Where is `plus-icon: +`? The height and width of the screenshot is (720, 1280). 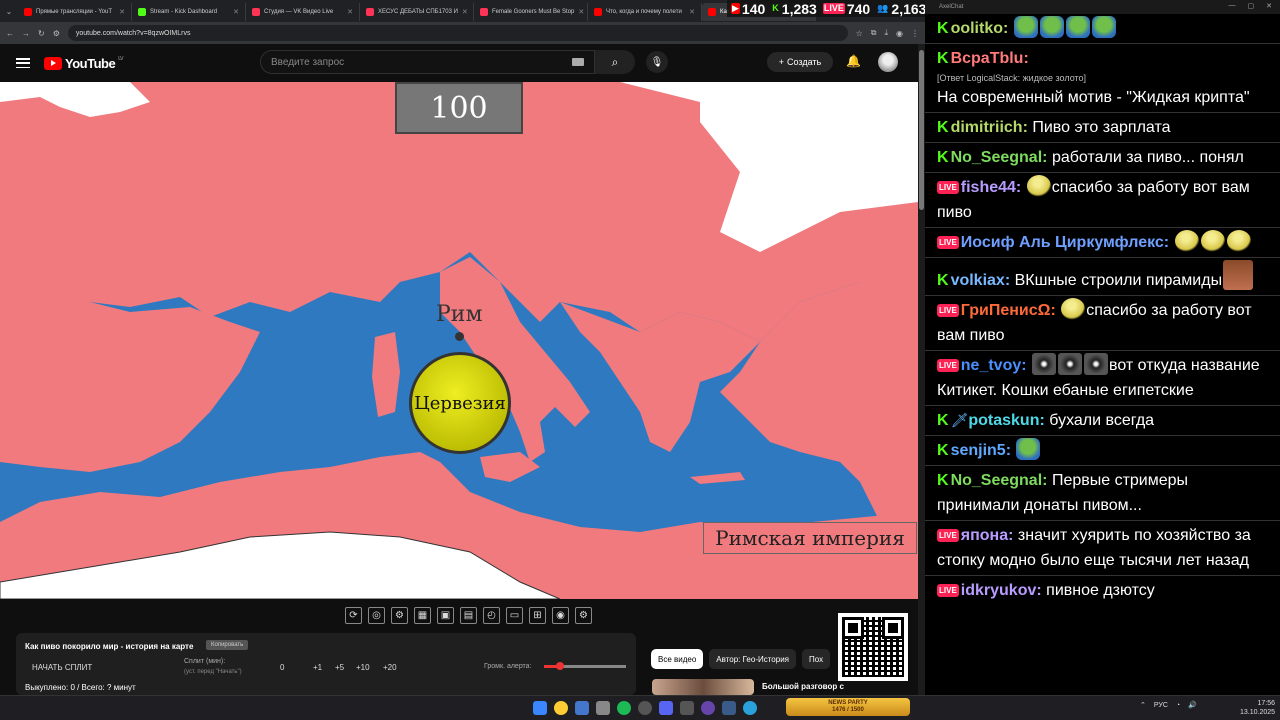 plus-icon: + is located at coordinates (781, 62).